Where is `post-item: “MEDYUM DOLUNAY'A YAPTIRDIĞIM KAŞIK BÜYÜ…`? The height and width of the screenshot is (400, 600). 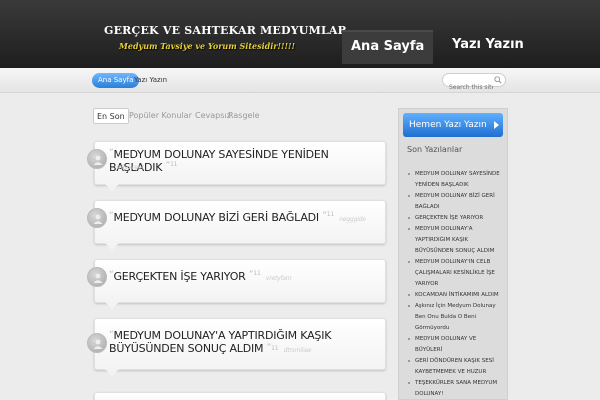
post-item: “MEDYUM DOLUNAY'A YAPTIRDIĞIM KAŞIK BÜYÜ… is located at coordinates (236, 347).